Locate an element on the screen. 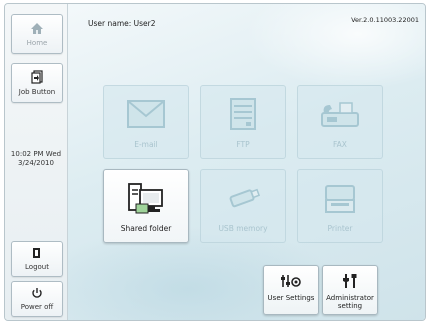 The height and width of the screenshot is (323, 428). usb-memory-tile: USB memory is located at coordinates (243, 206).